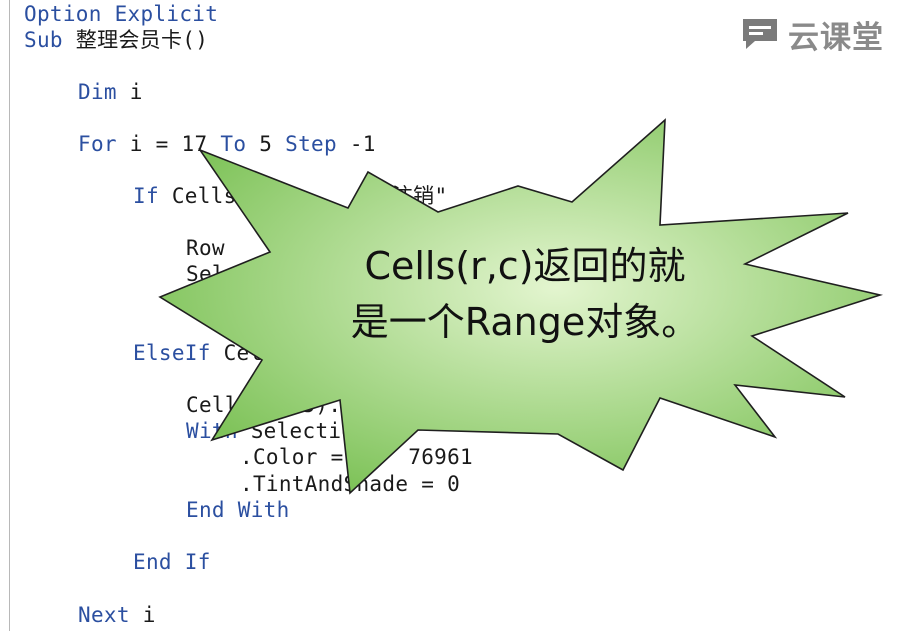 The height and width of the screenshot is (635, 898). I want to click on callout-text: Cells(r,c)返回的就 是一个Range对象。, so click(525, 294).